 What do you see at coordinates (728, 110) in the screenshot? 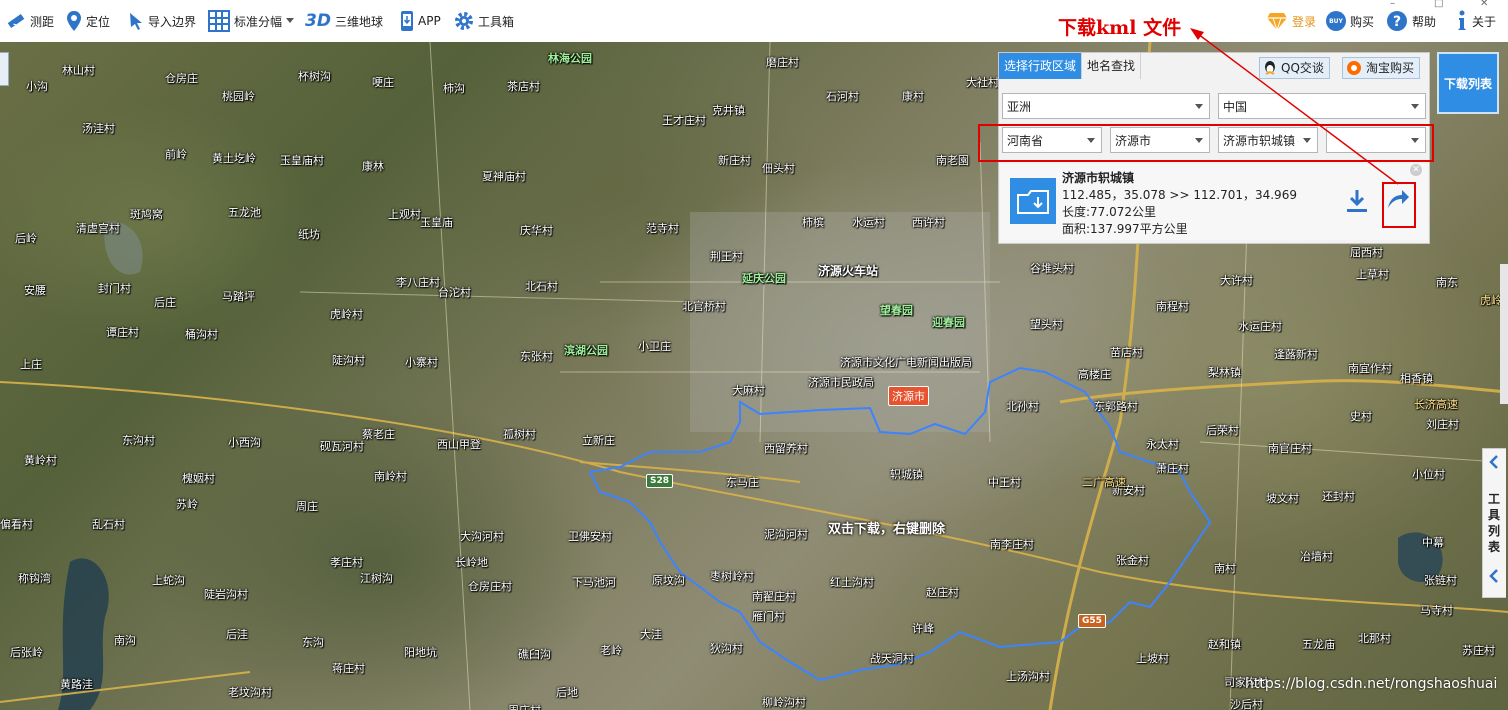
I see `place-label: 克井镇` at bounding box center [728, 110].